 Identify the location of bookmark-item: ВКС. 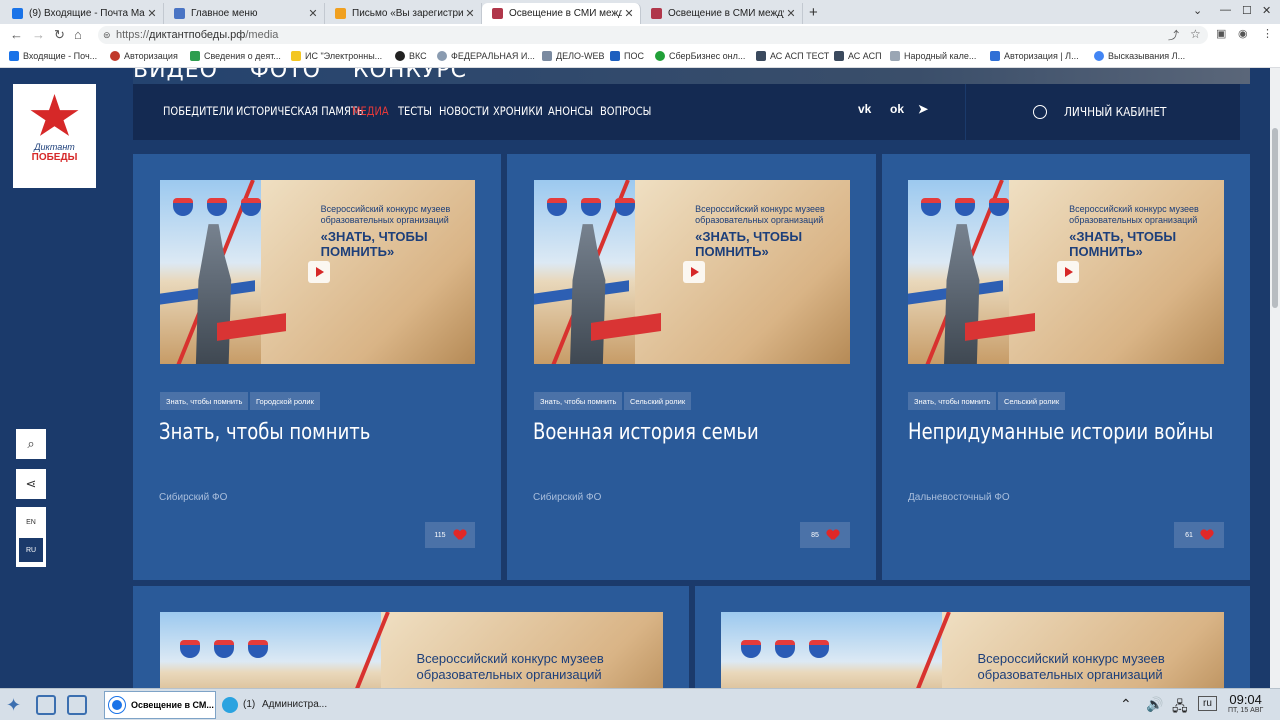
(411, 56).